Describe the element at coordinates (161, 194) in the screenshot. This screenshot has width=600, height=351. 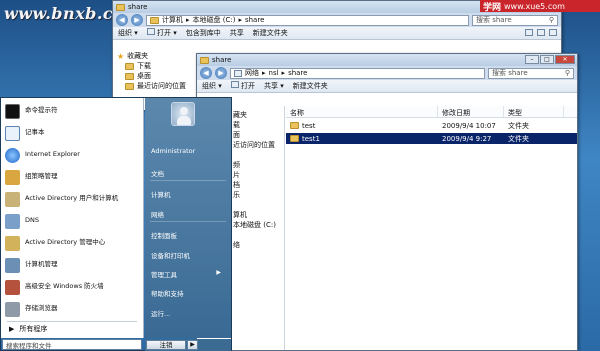
I see `place-computer: 计算机` at that location.